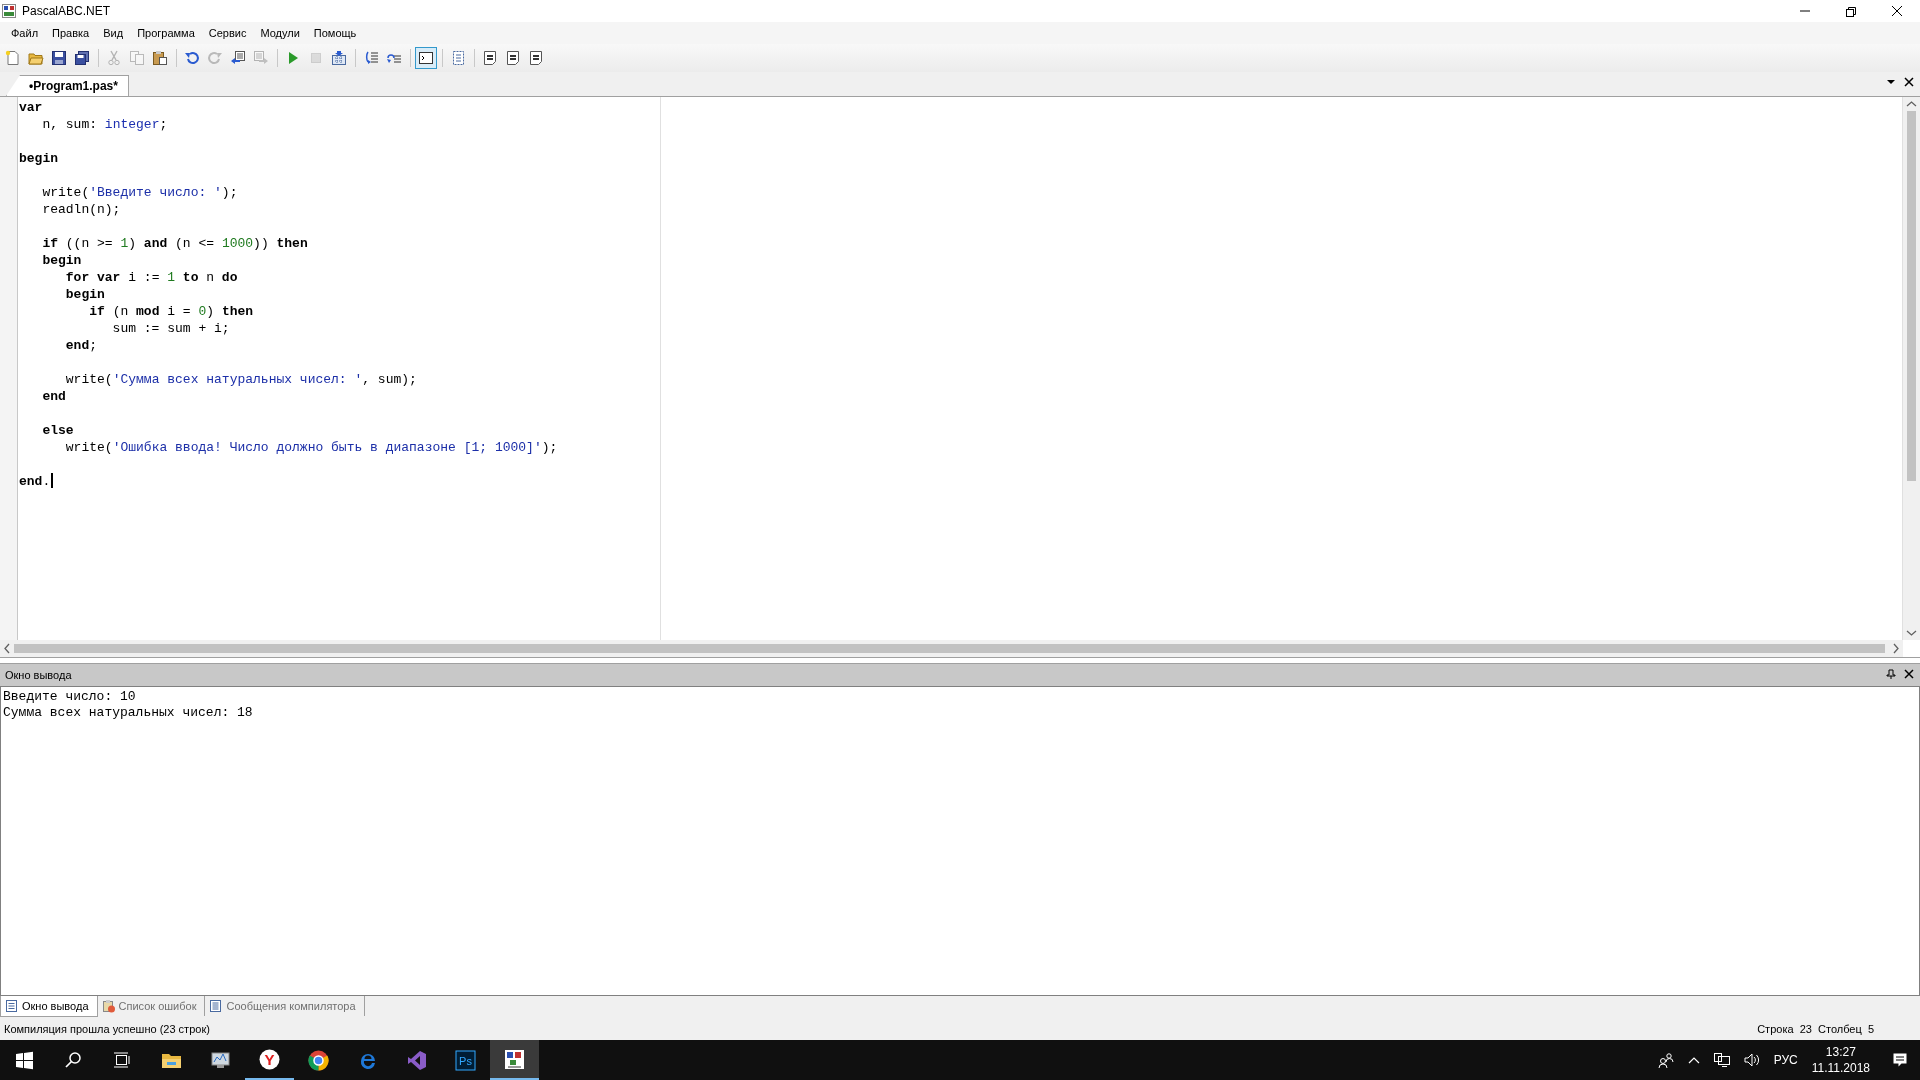 The width and height of the screenshot is (1920, 1080). What do you see at coordinates (261, 58) in the screenshot?
I see `arrow-right-document-icon` at bounding box center [261, 58].